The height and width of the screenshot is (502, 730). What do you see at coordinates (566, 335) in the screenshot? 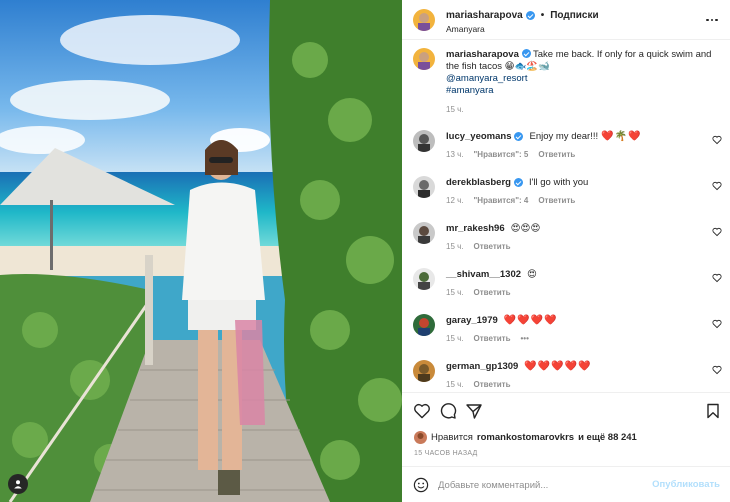
I see `comment-item: garay_1979 ❤️❤️❤️❤️ 15 ч. Ответить •••` at bounding box center [566, 335].